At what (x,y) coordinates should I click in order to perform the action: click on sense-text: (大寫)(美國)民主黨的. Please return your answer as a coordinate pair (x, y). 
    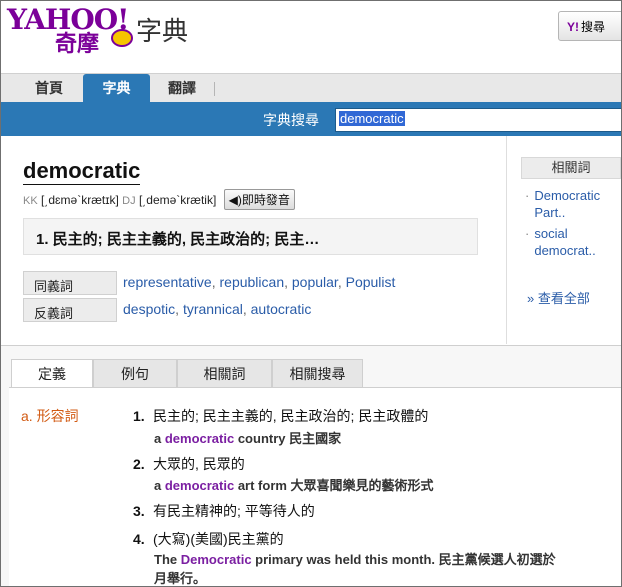
    Looking at the image, I should click on (218, 539).